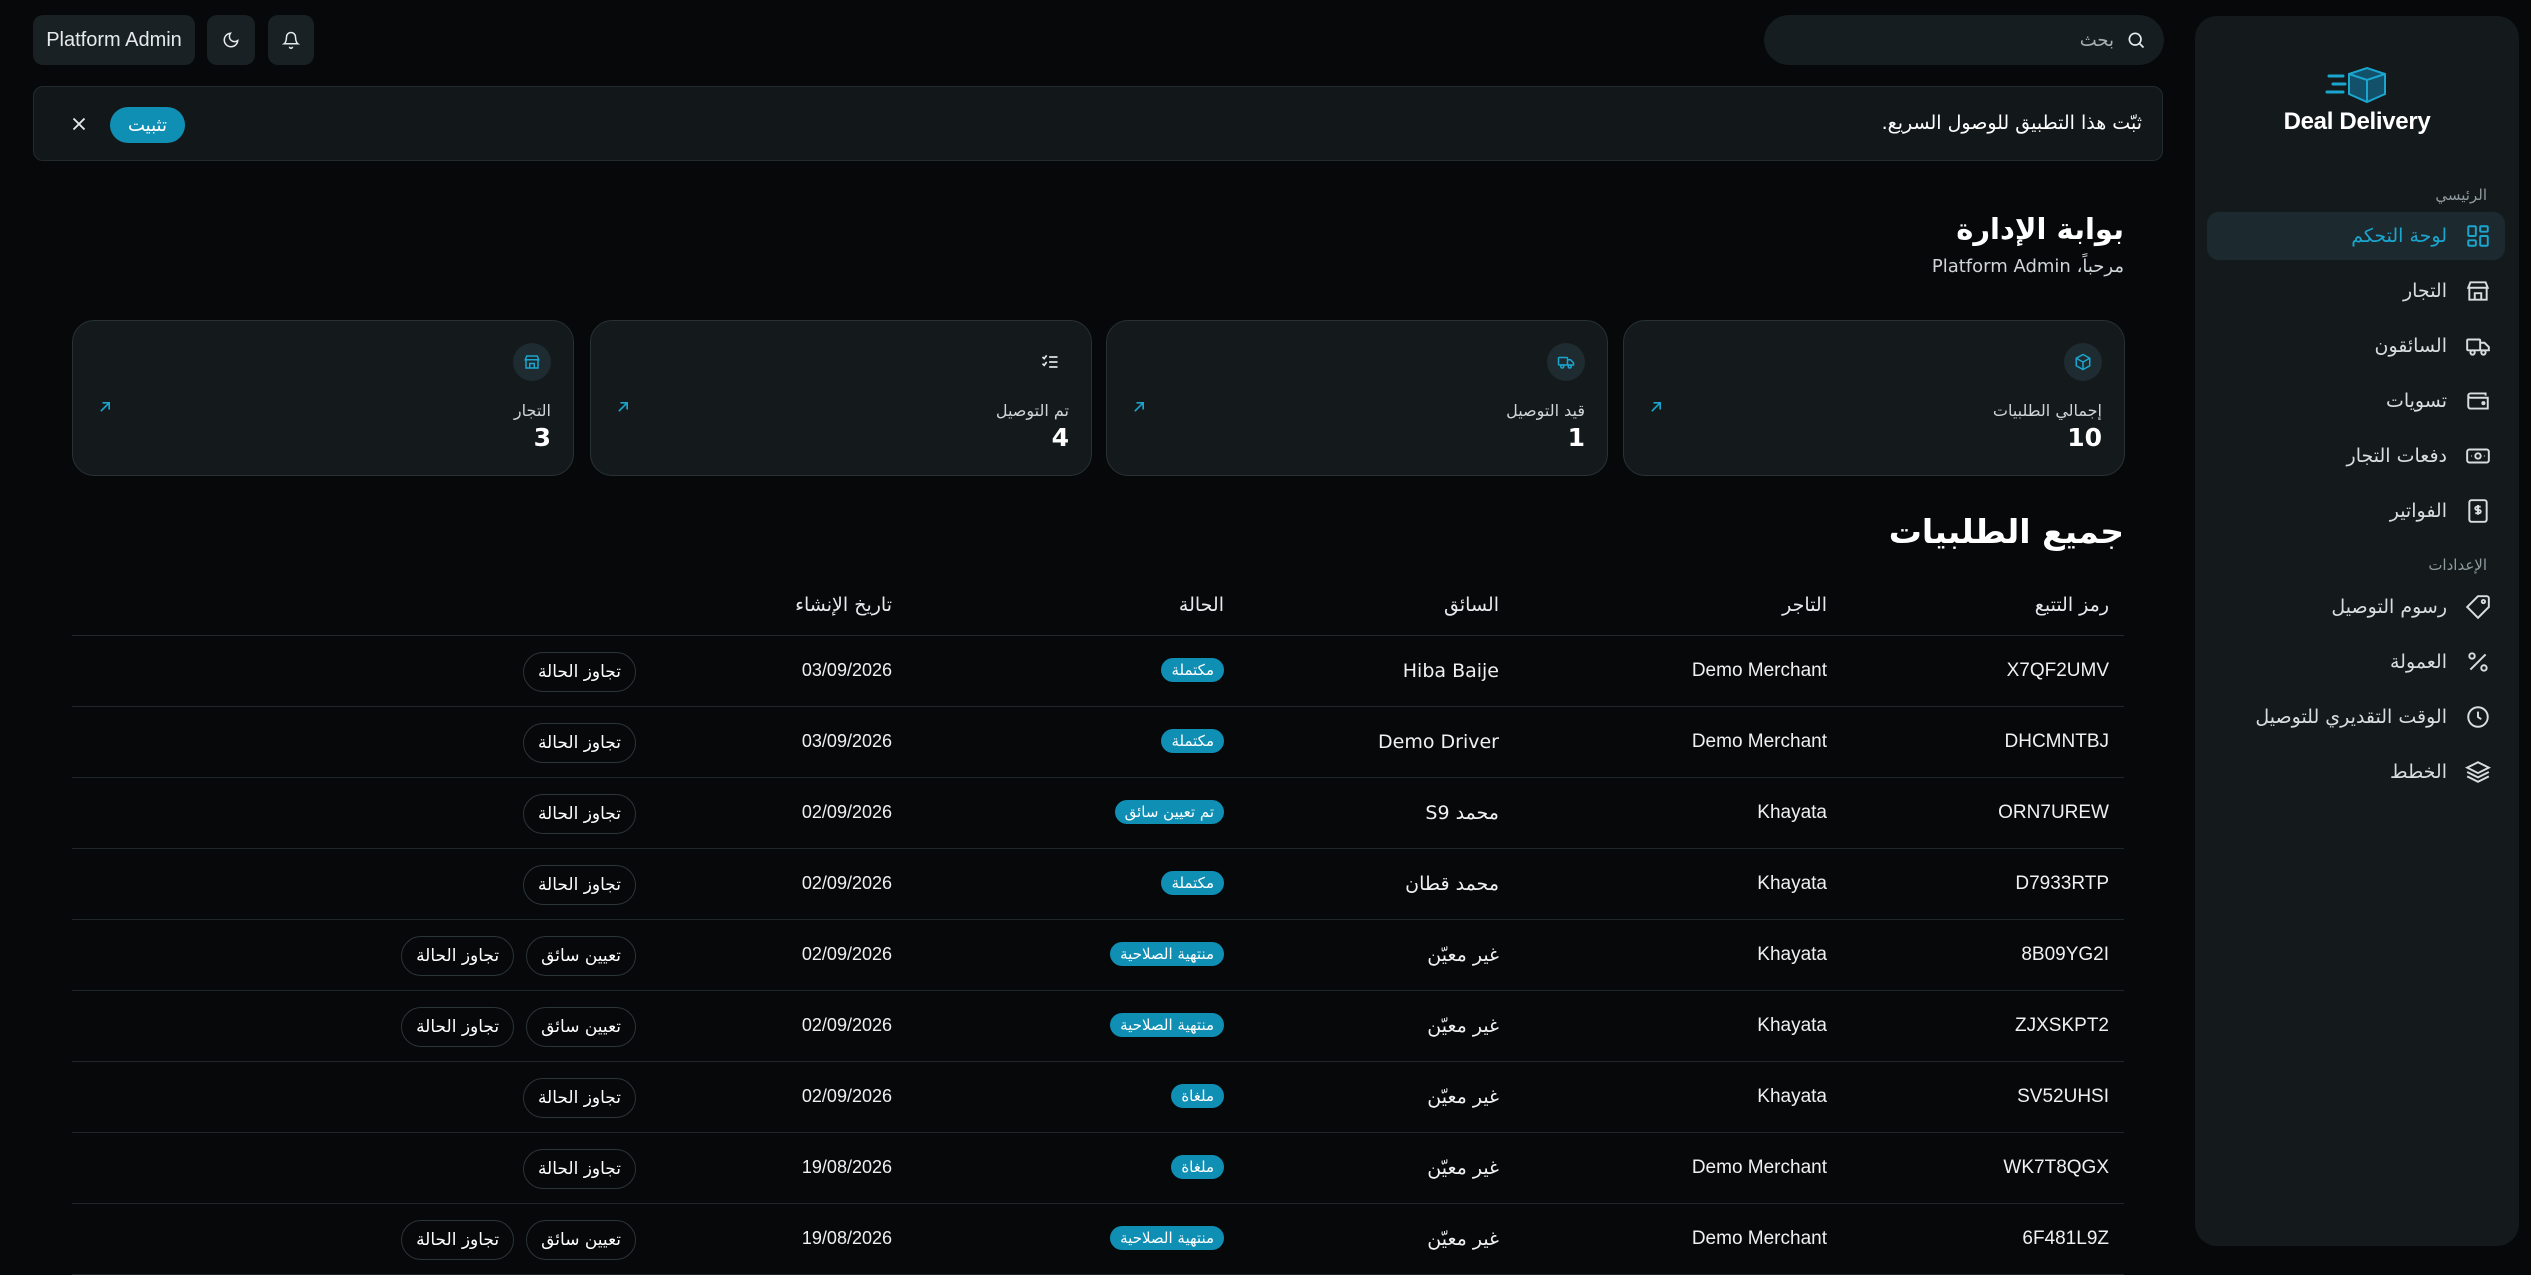 The width and height of the screenshot is (2531, 1275). I want to click on column-header-tracking: رمز التتبع, so click(2071, 605).